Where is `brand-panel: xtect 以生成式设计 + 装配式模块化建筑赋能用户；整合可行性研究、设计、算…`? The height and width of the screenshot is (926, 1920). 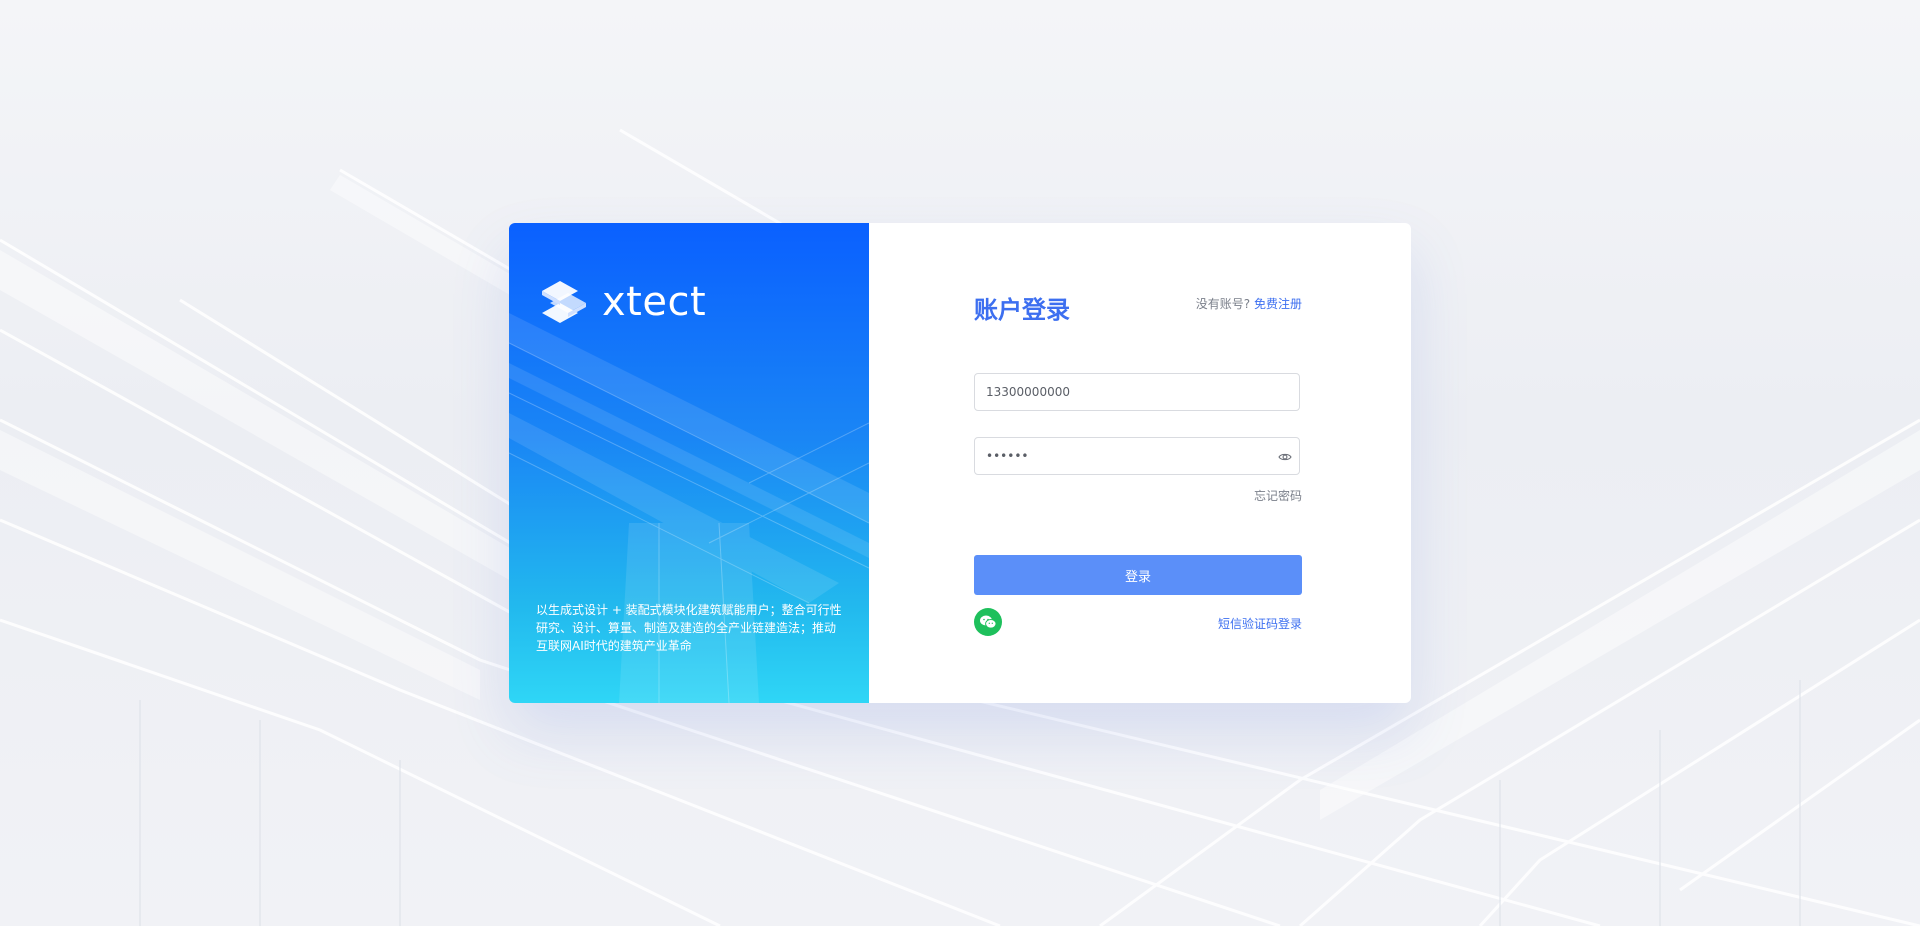
brand-panel: xtect 以生成式设计 + 装配式模块化建筑赋能用户；整合可行性研究、设计、算… is located at coordinates (689, 463).